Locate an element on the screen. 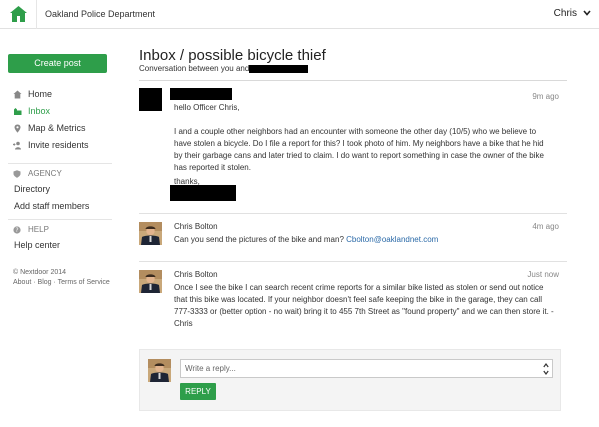 This screenshot has height=427, width=599. org-name: Oakland Police Department is located at coordinates (100, 14).